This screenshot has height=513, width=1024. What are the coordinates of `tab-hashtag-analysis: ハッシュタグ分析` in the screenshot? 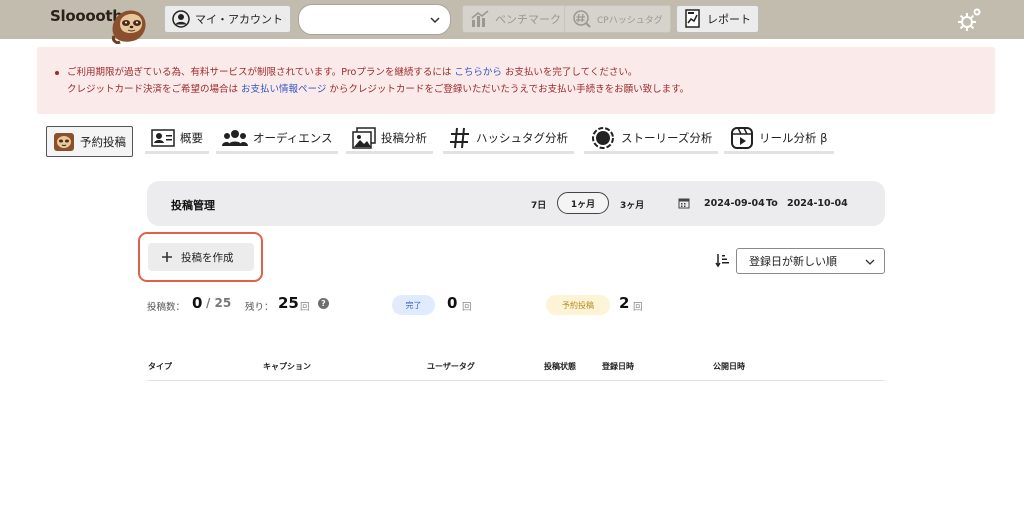 It's located at (508, 139).